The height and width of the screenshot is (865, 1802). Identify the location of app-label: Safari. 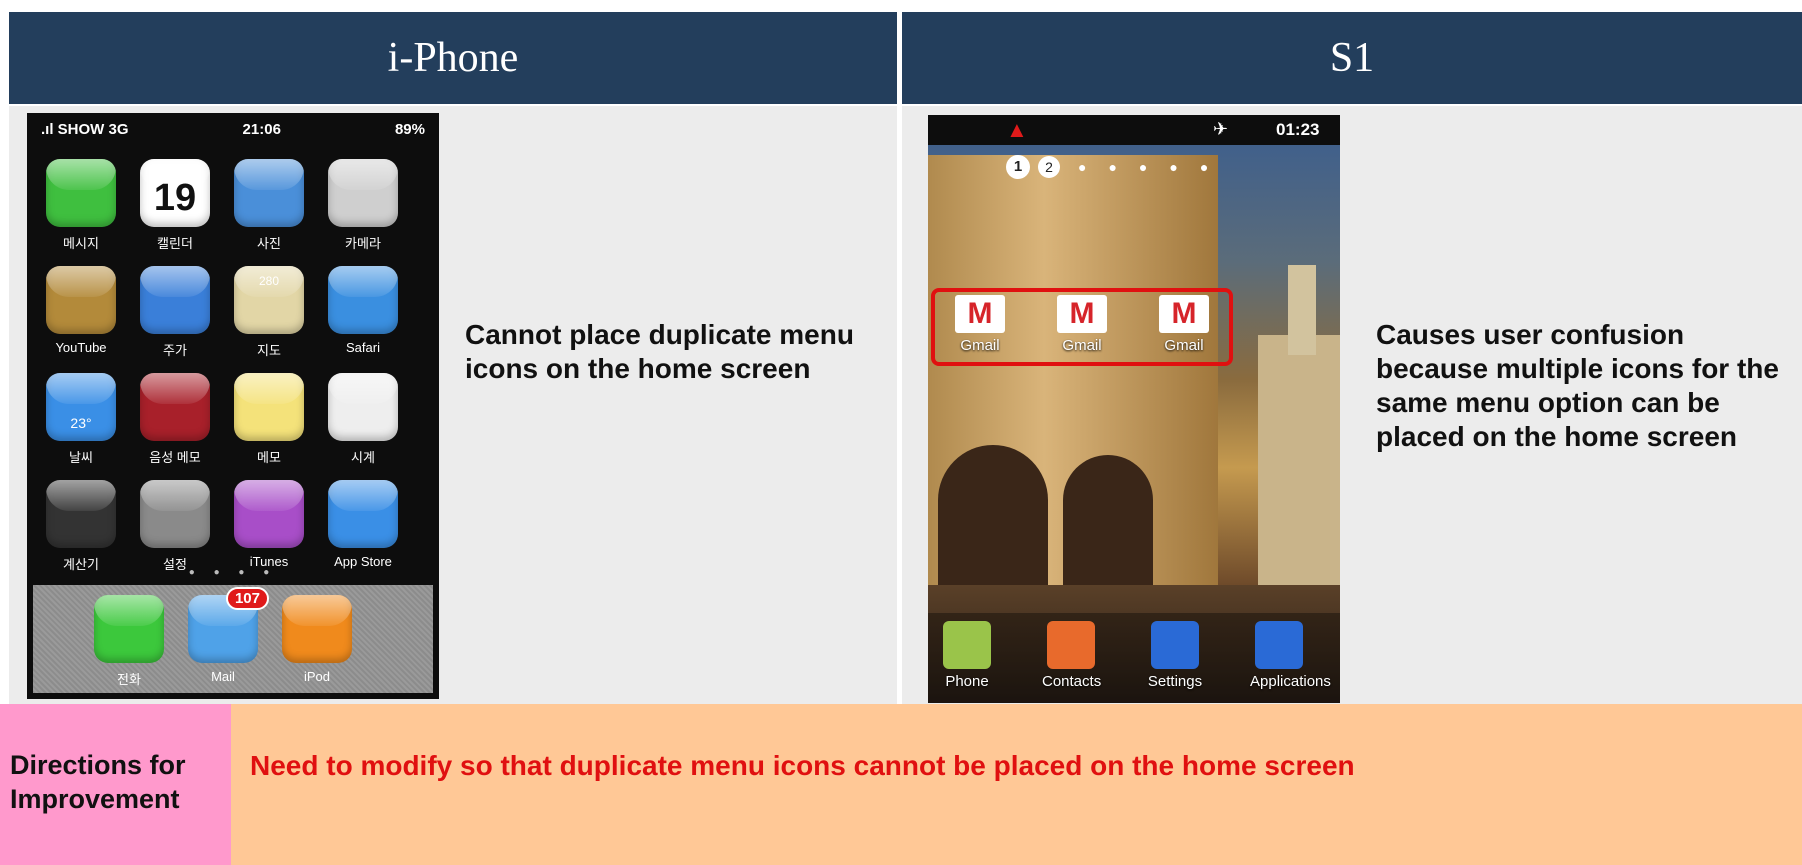
(363, 347).